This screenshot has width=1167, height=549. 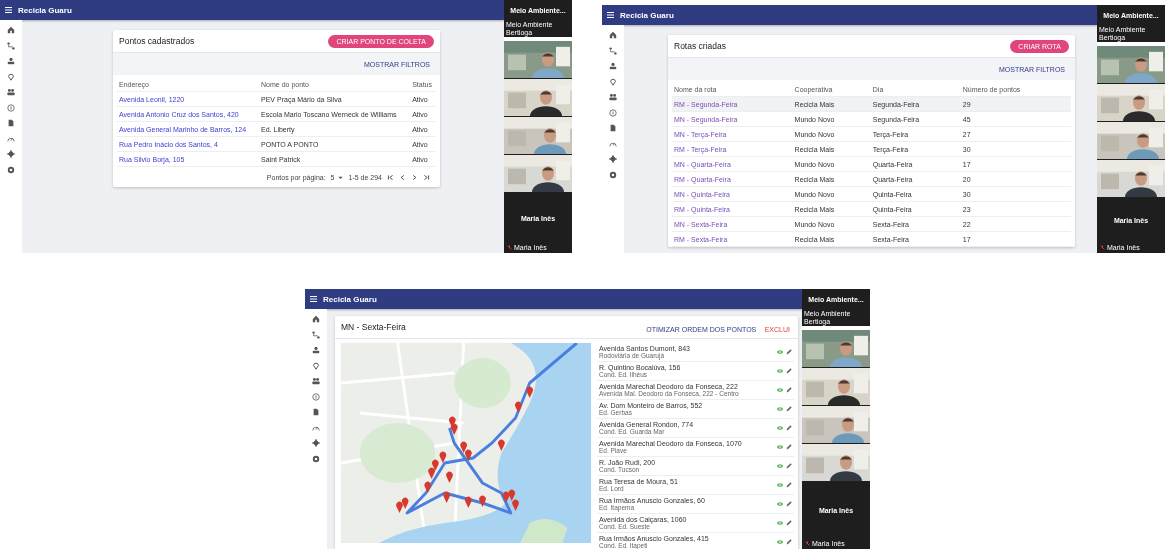 I want to click on next-icon, so click(x=414, y=177).